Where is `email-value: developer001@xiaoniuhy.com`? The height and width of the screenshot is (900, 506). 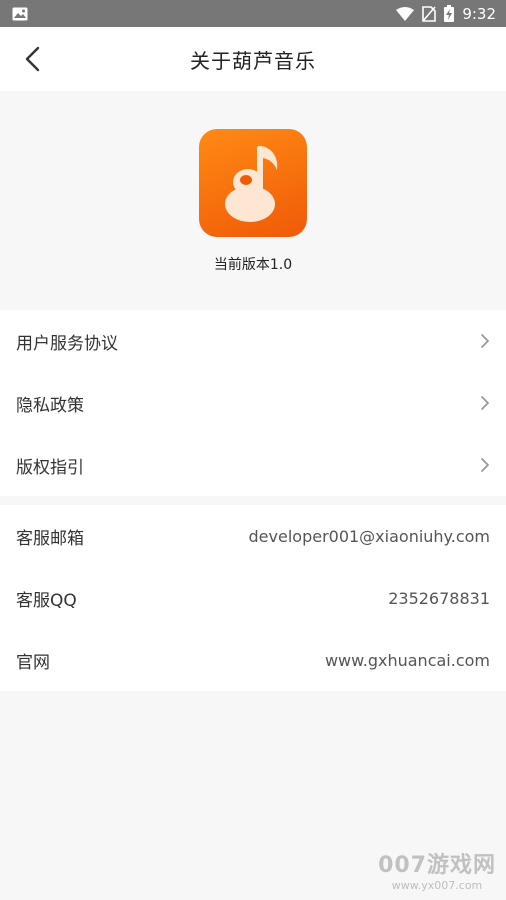
email-value: developer001@xiaoniuhy.com is located at coordinates (369, 536).